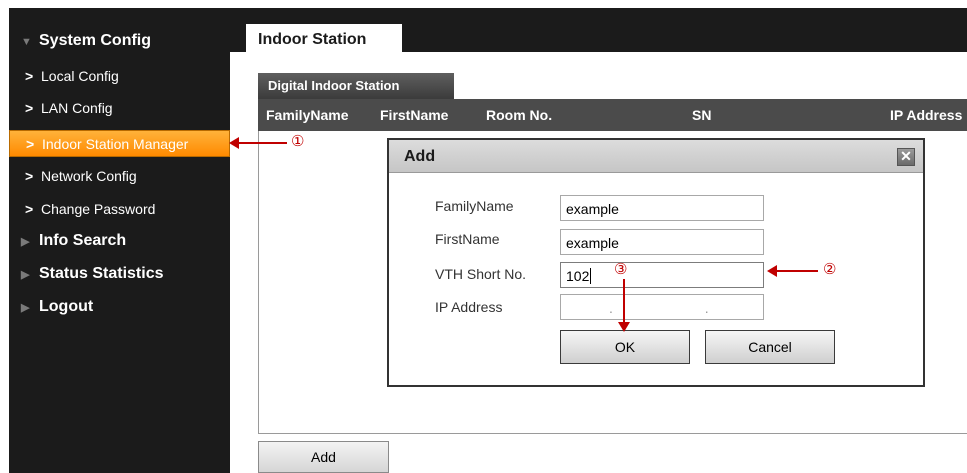 This screenshot has height=473, width=967. Describe the element at coordinates (621, 269) in the screenshot. I see `annotation-3: ③` at that location.